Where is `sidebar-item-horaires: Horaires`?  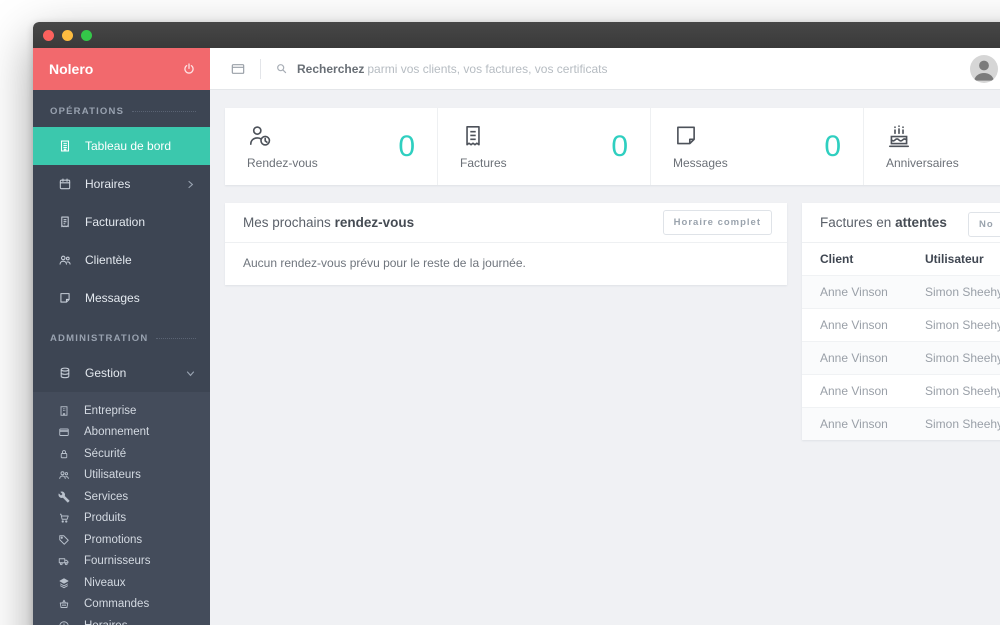
sidebar-item-horaires: Horaires is located at coordinates (121, 184).